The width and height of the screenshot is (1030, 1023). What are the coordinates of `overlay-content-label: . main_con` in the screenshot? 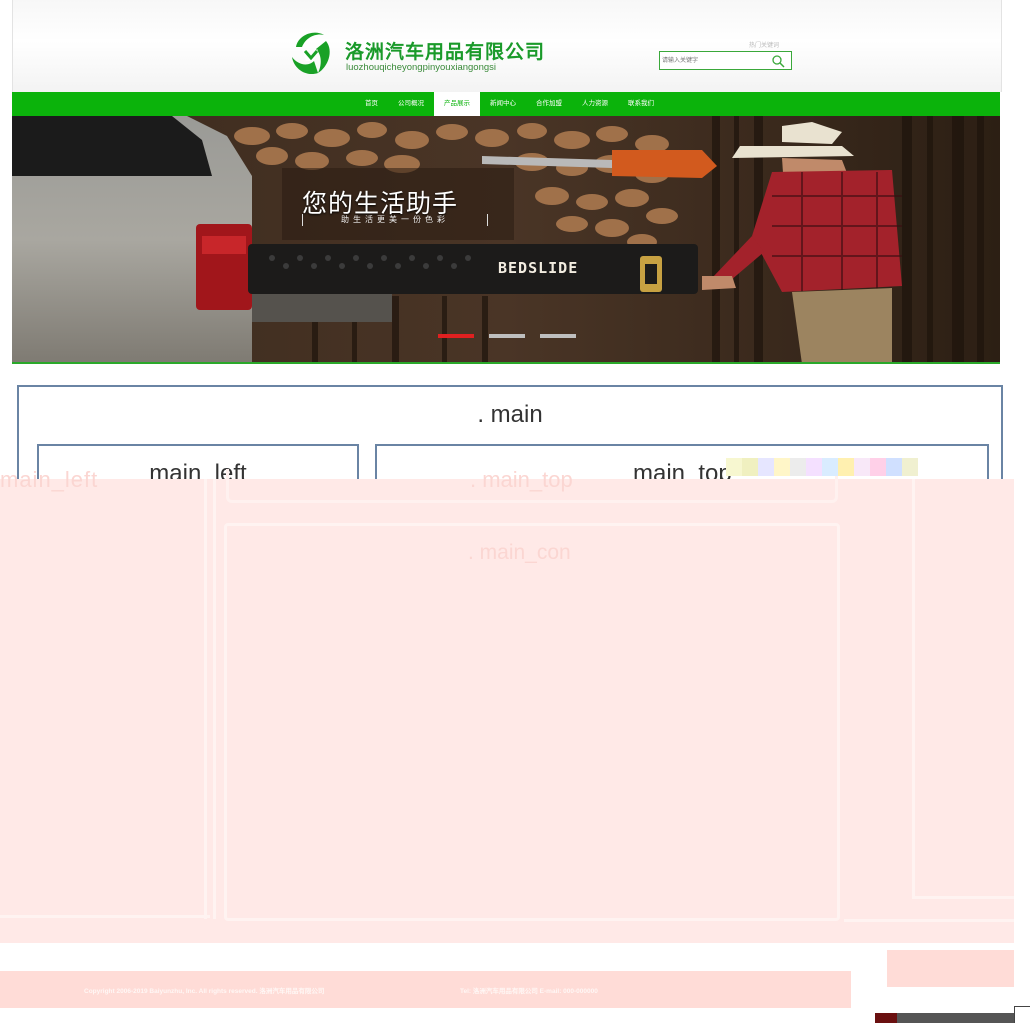 It's located at (519, 552).